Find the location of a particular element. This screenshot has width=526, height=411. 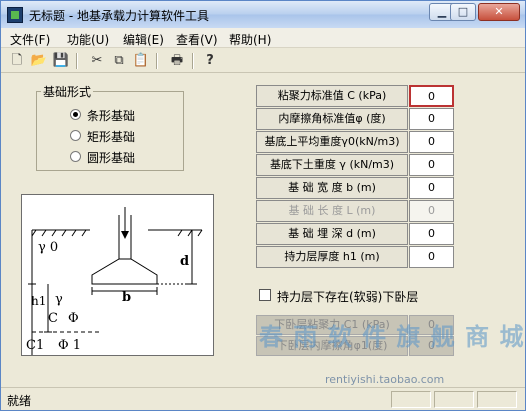

param-label-width: 基 础 宽 度 b (m) is located at coordinates (332, 188).